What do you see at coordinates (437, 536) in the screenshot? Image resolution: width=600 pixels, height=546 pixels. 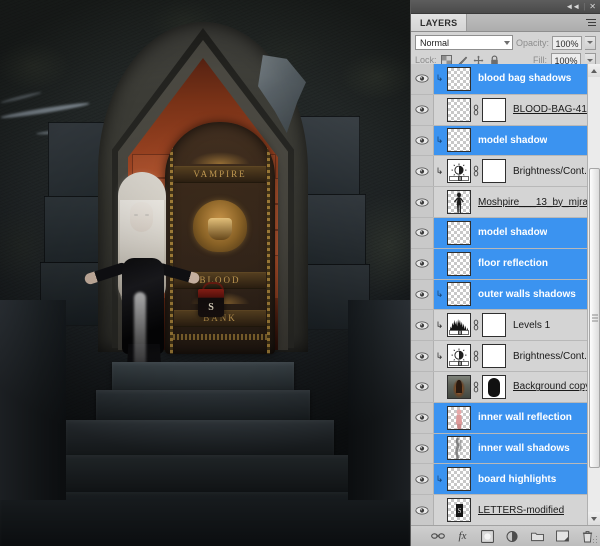 I see `link-layers-icon` at bounding box center [437, 536].